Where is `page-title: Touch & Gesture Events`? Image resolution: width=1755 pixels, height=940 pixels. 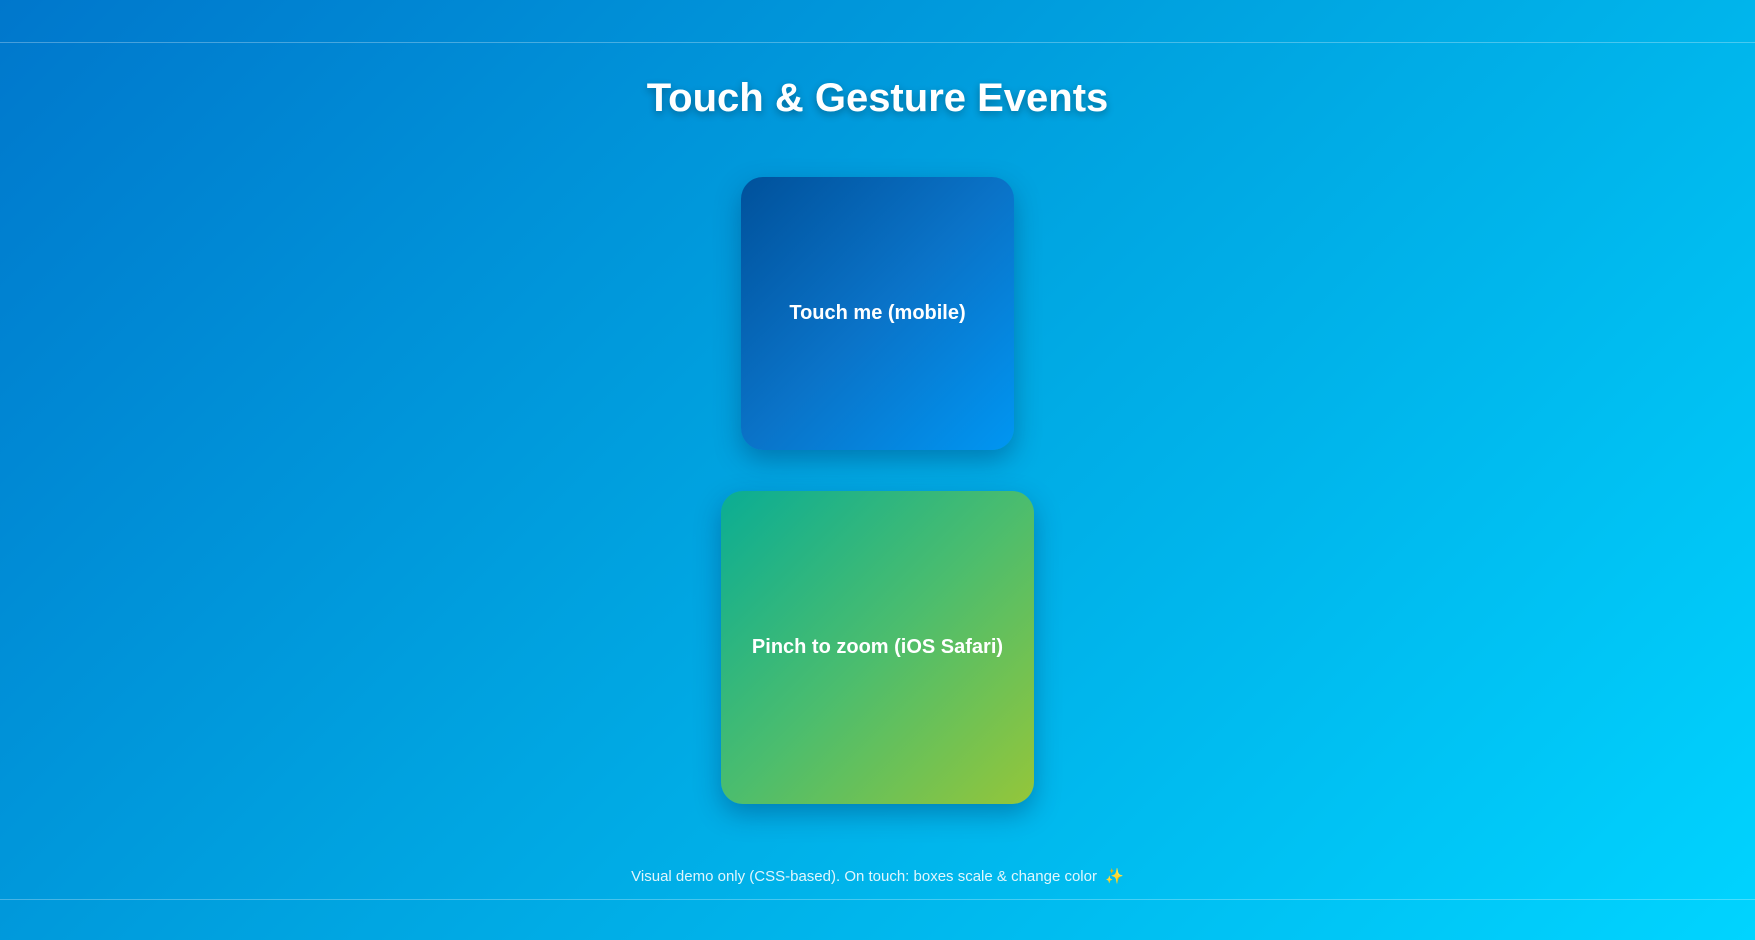 page-title: Touch & Gesture Events is located at coordinates (877, 98).